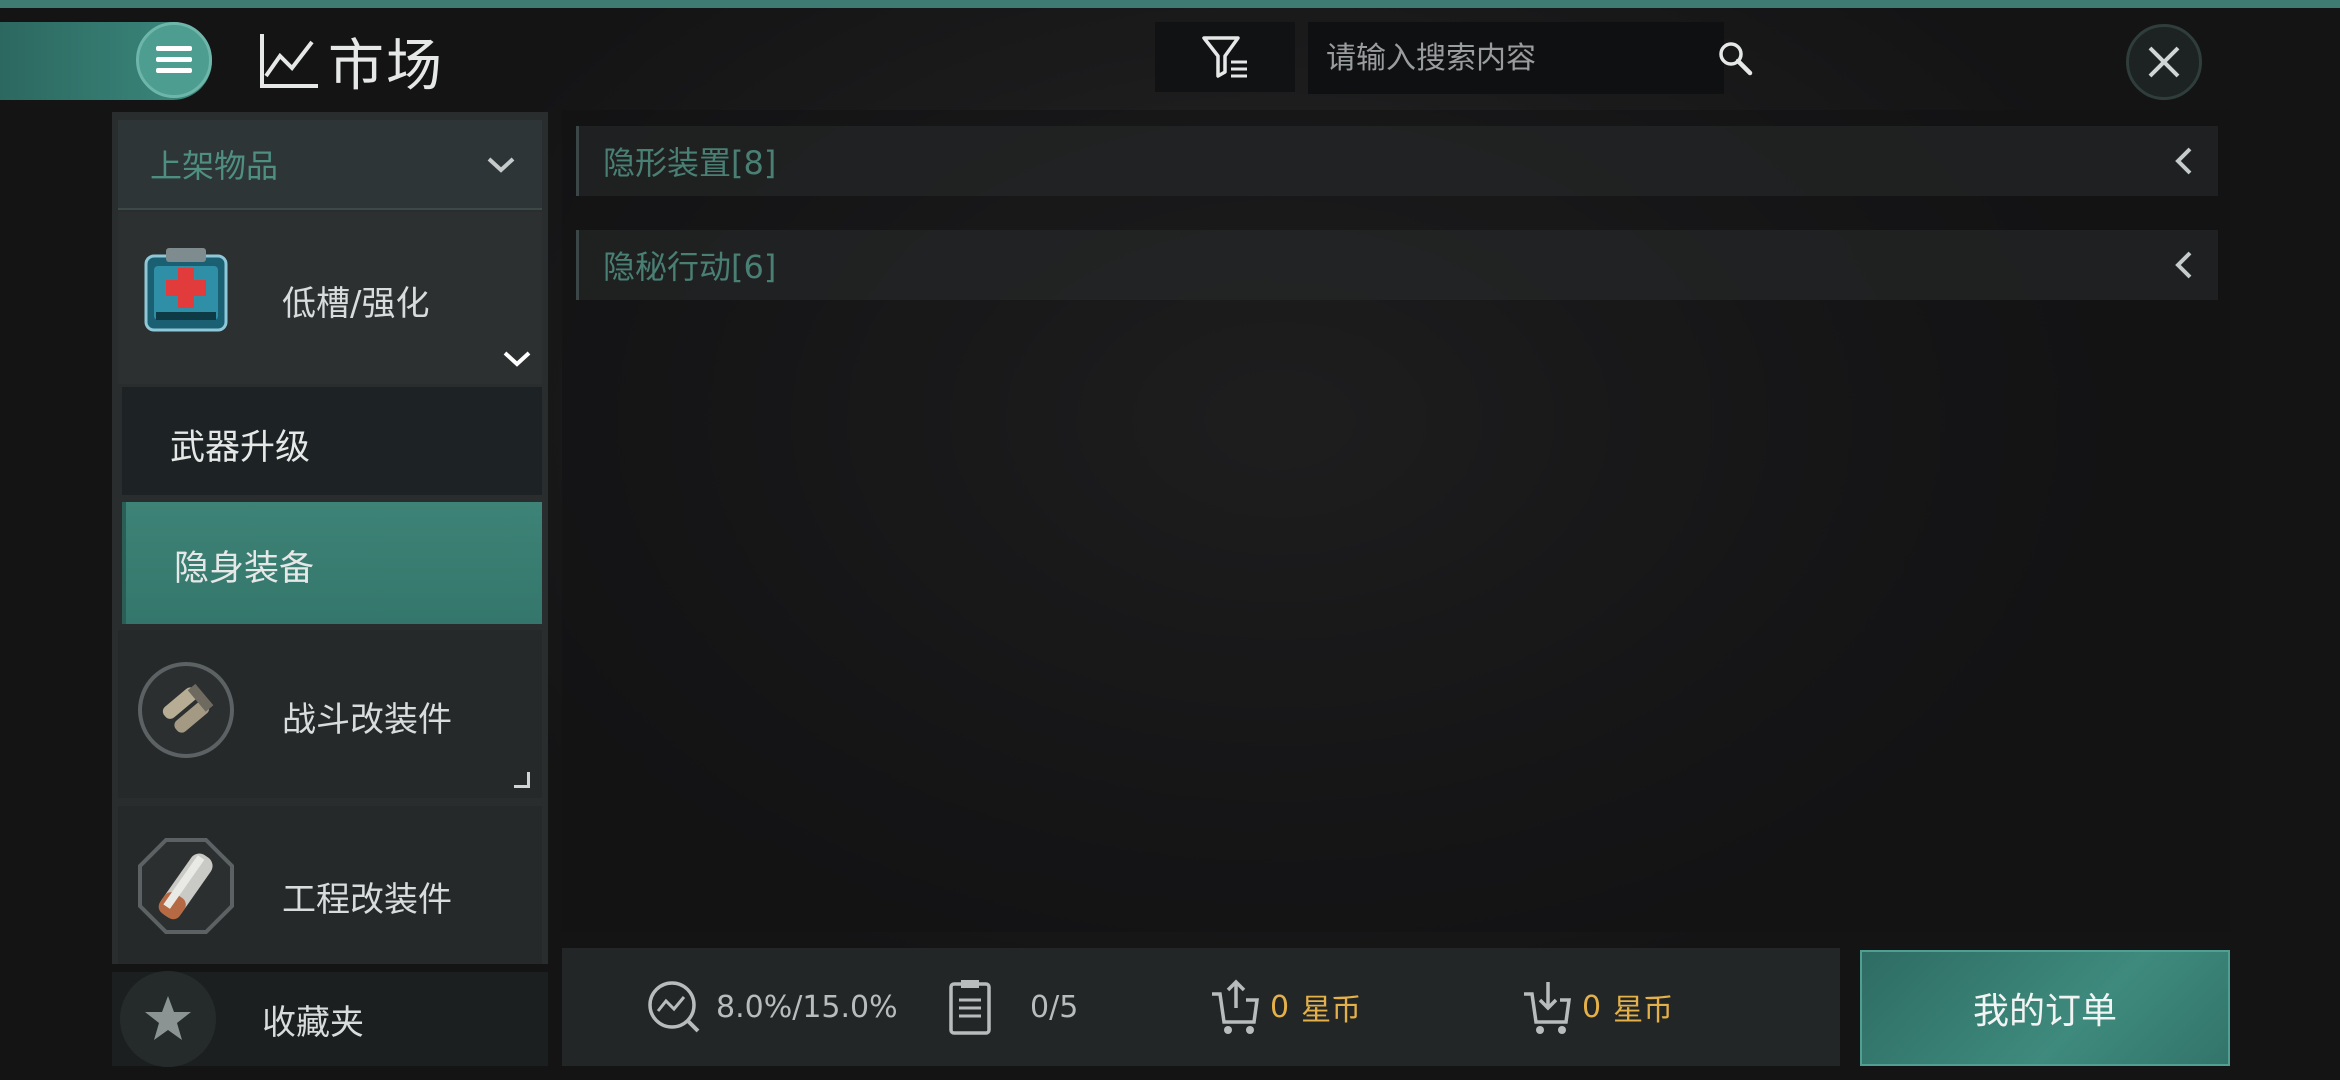  Describe the element at coordinates (1280, 1007) in the screenshot. I see `sell-amount-value: 0` at that location.